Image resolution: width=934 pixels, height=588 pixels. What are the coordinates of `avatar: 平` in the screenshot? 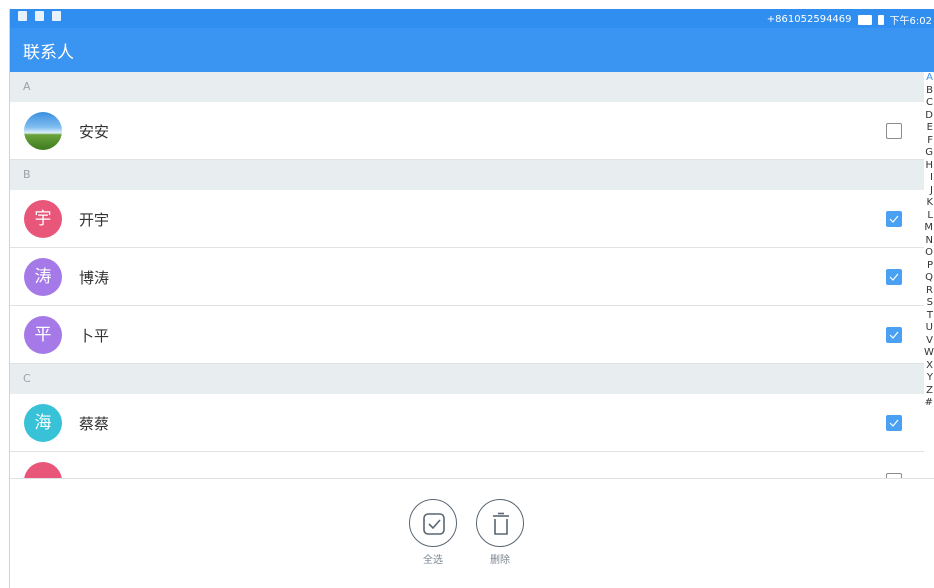 It's located at (43, 335).